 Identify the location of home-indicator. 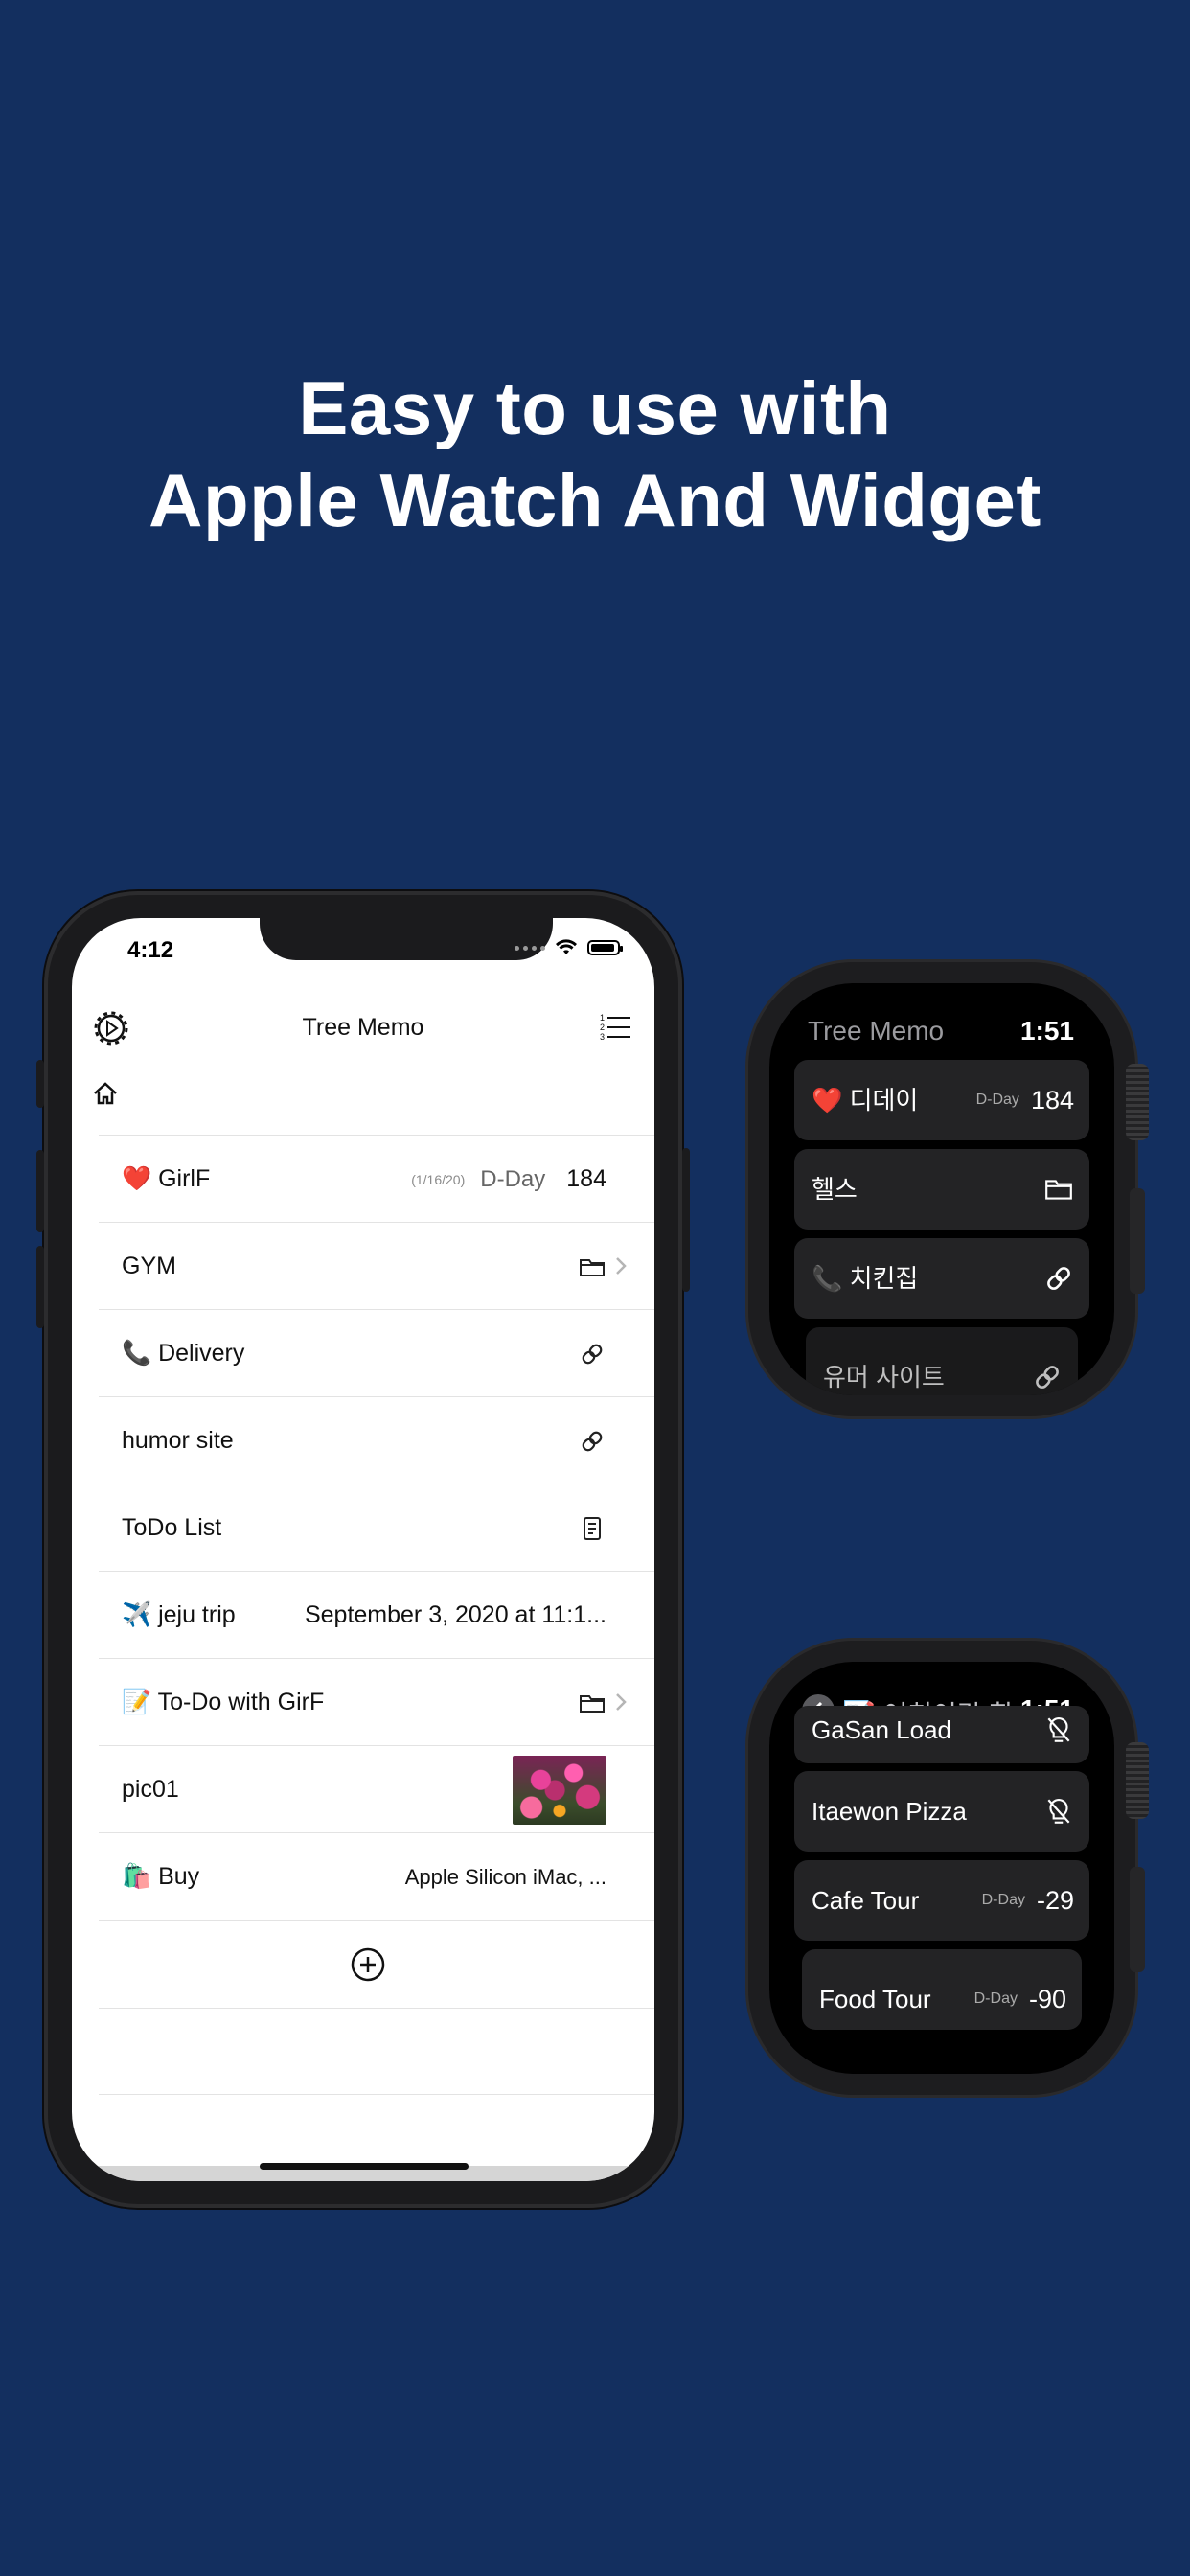
(365, 2166).